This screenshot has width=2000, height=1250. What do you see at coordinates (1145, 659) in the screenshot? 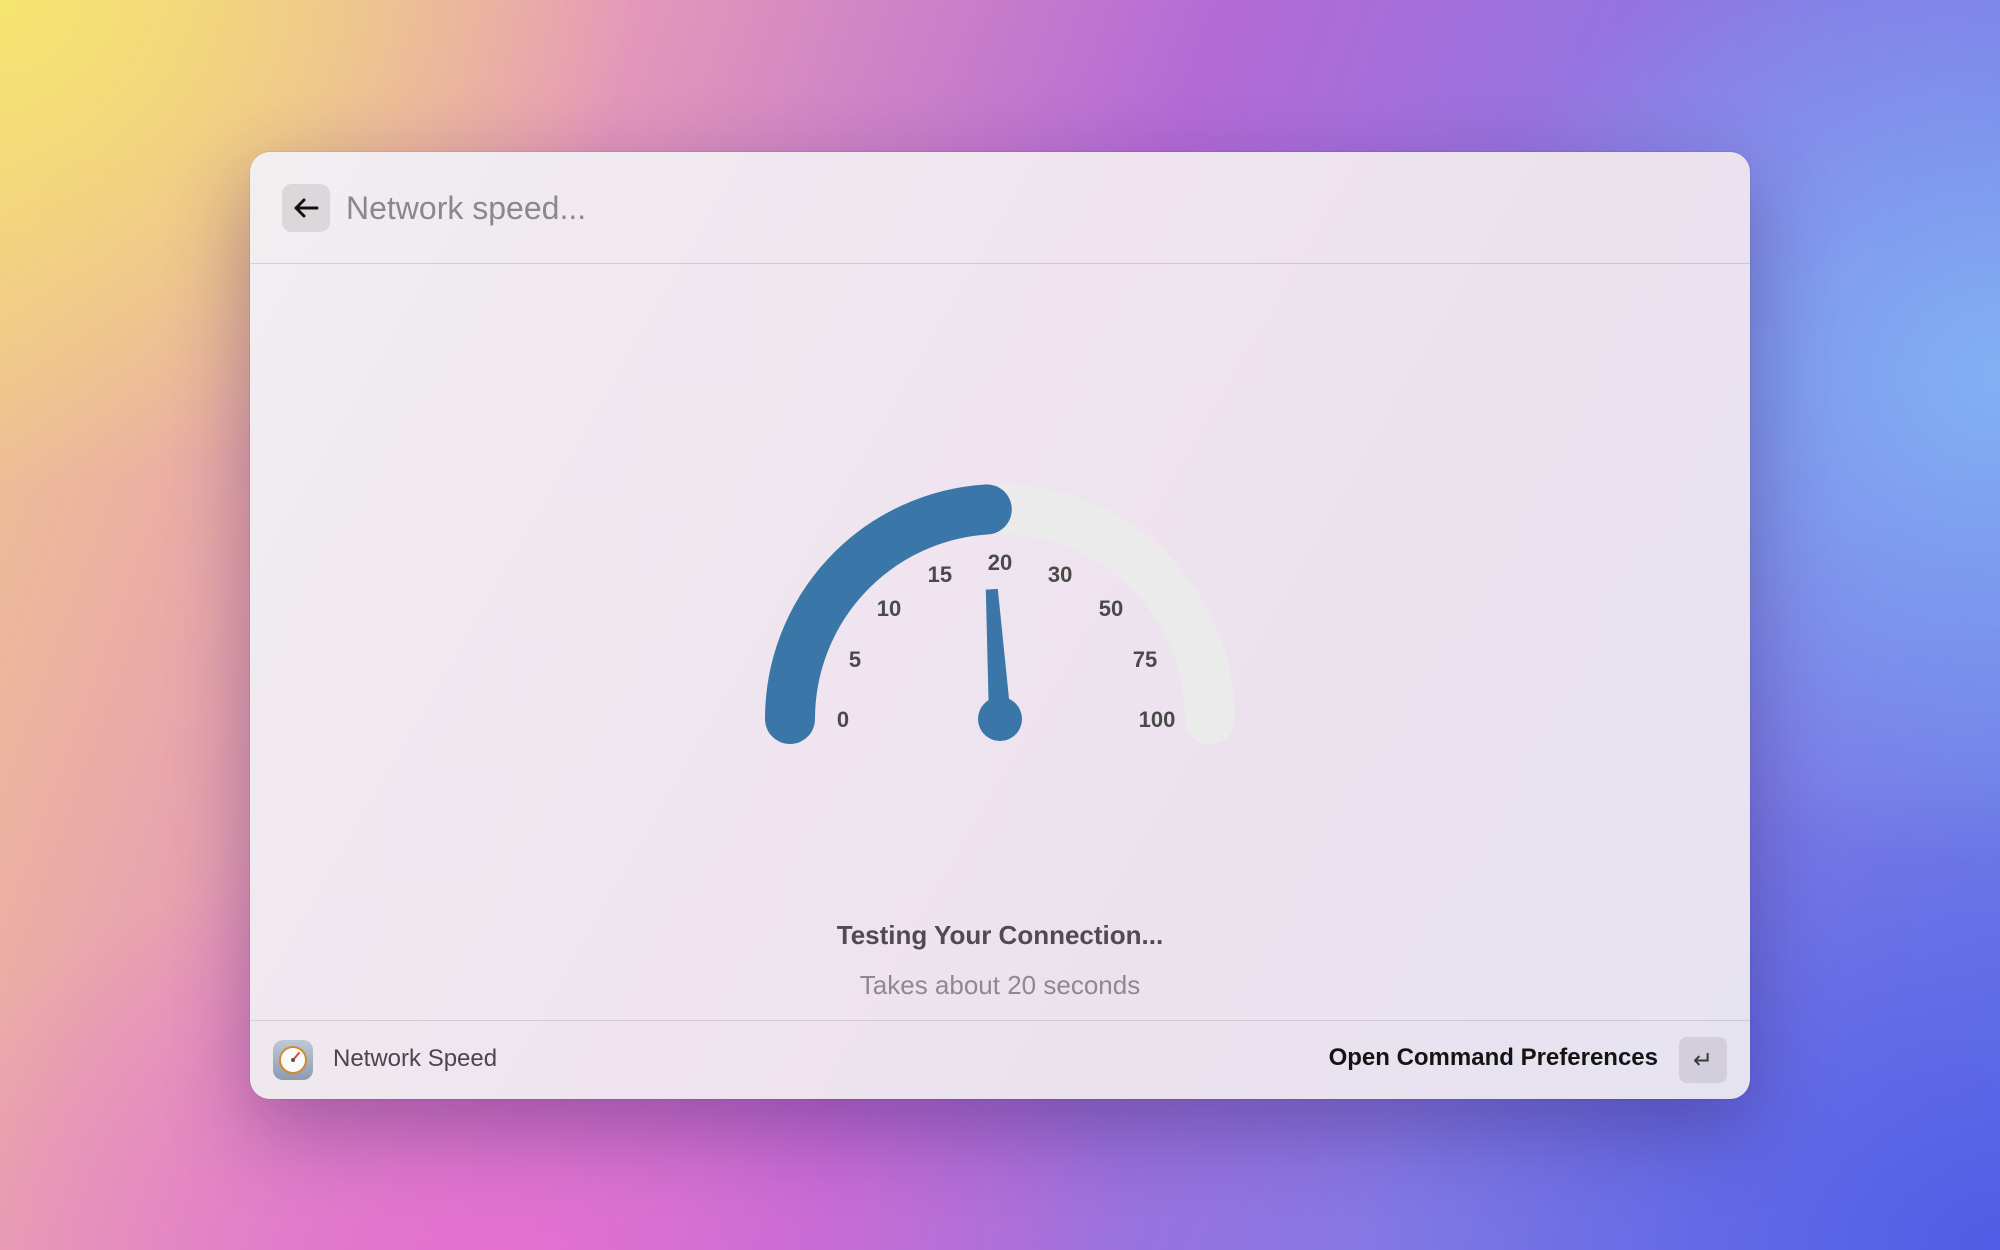
I see `gauge-tick-label: 75` at bounding box center [1145, 659].